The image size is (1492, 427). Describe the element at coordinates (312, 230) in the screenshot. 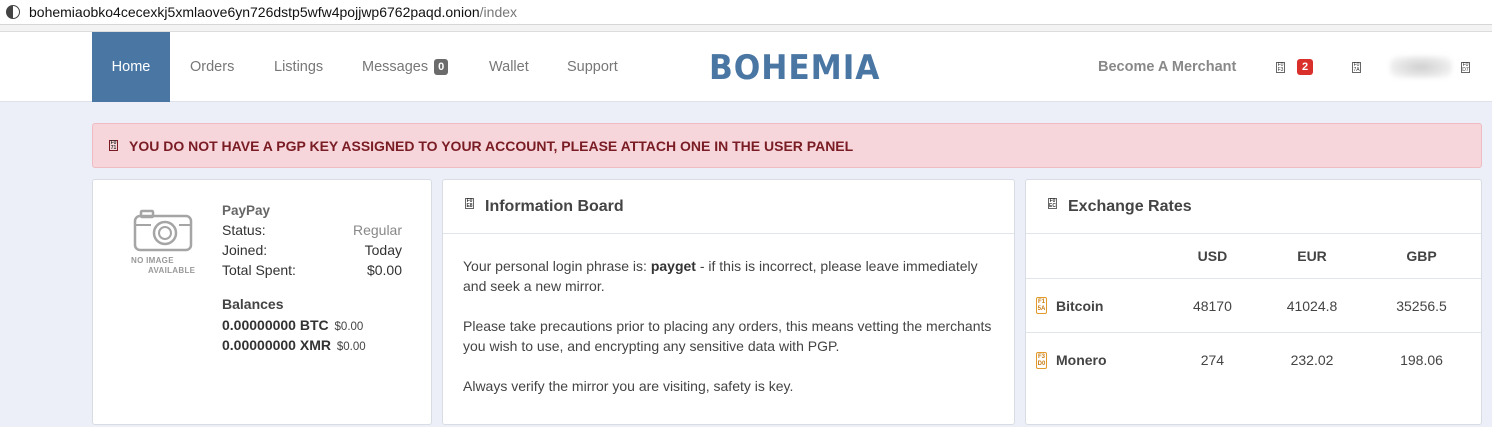

I see `profile-status-row: Status: Regular` at that location.